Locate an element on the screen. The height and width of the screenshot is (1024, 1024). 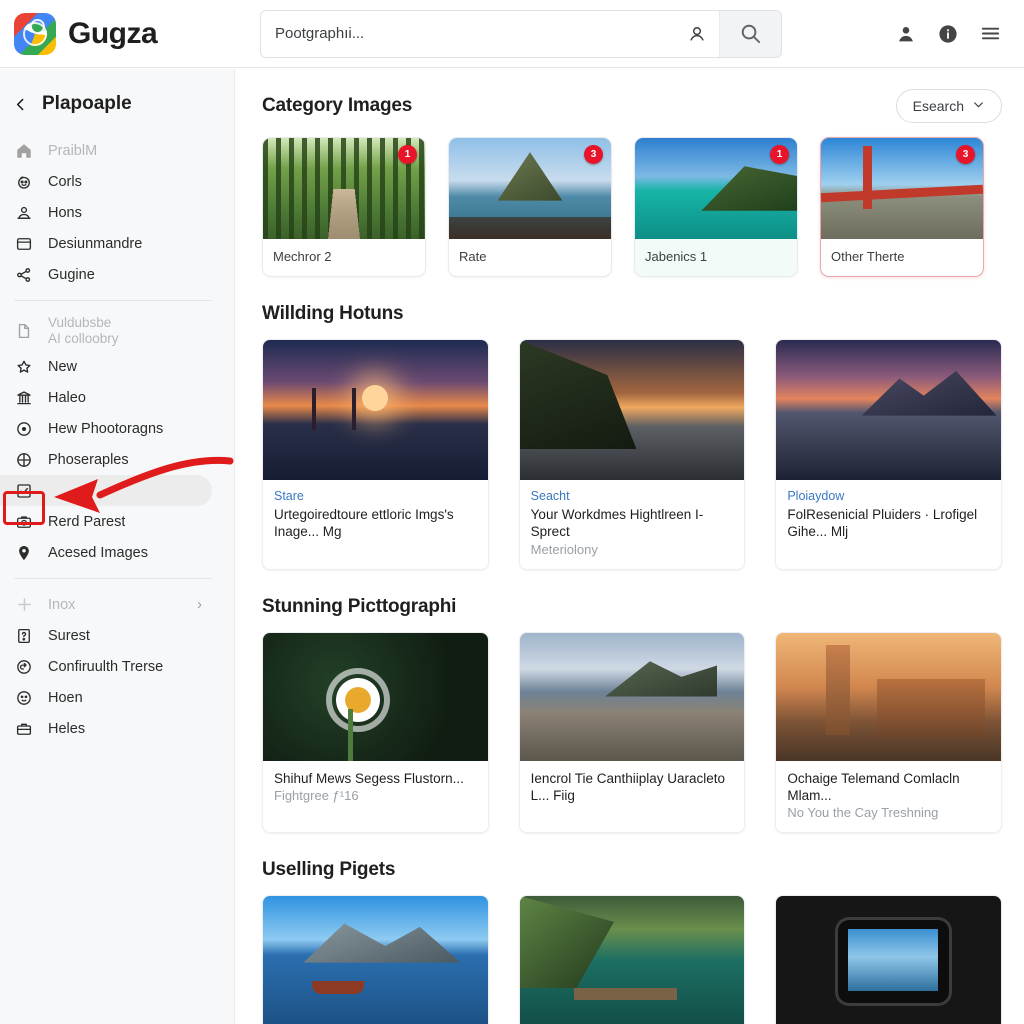
account-icon is located at coordinates (906, 34).